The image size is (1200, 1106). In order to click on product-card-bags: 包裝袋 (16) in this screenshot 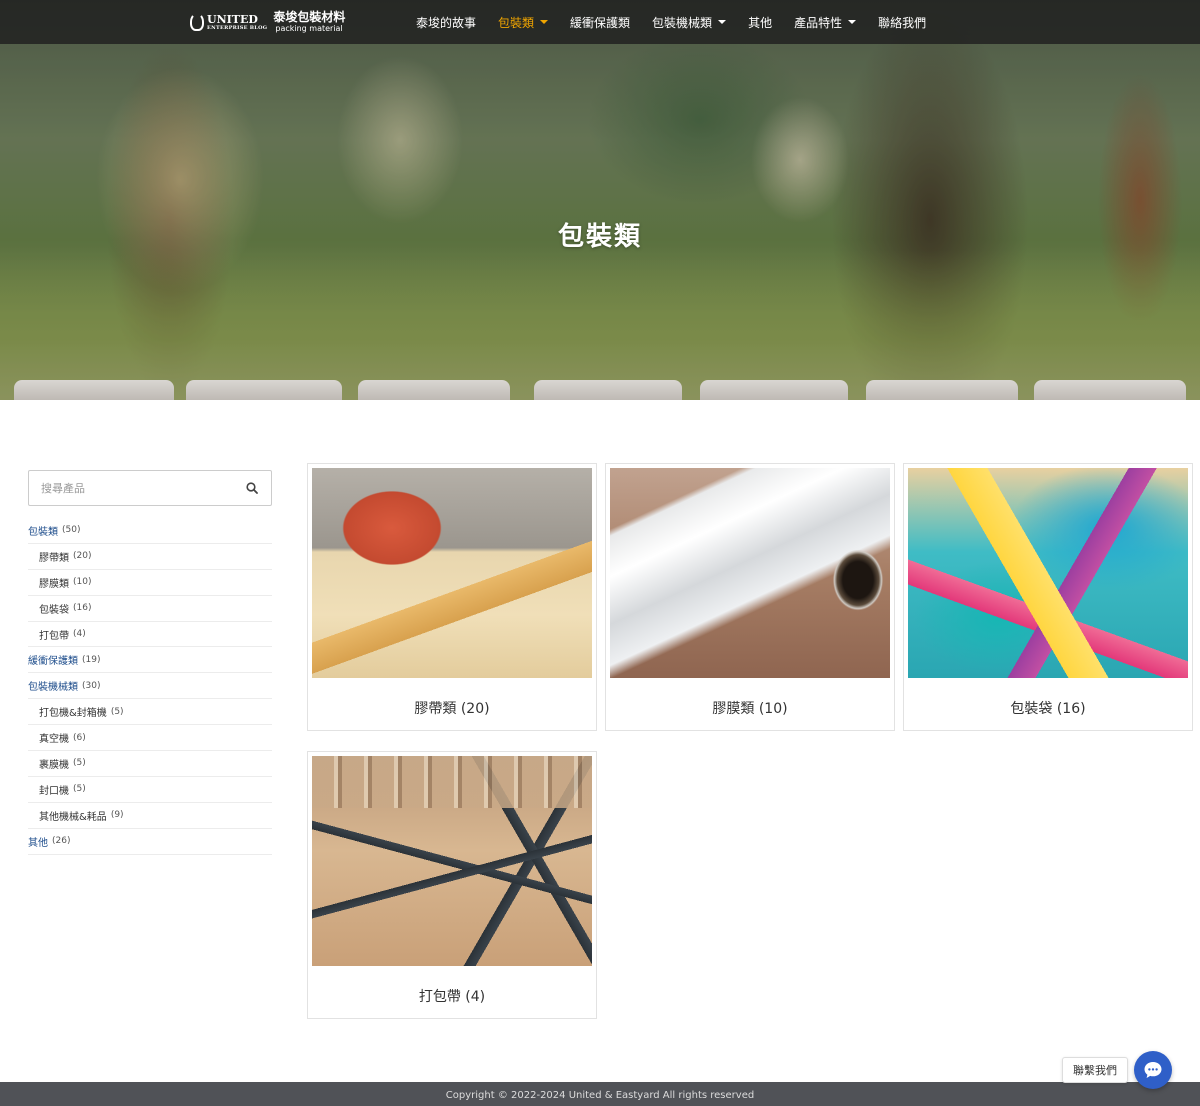, I will do `click(1048, 597)`.